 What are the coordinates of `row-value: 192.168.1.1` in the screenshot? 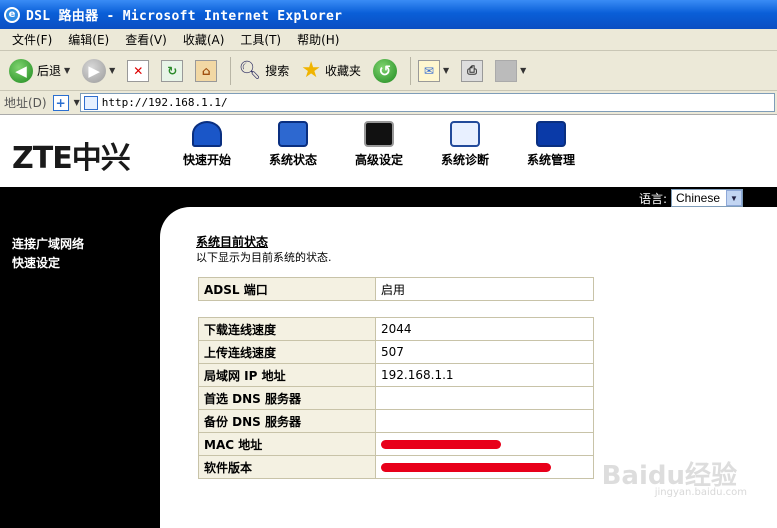 It's located at (484, 375).